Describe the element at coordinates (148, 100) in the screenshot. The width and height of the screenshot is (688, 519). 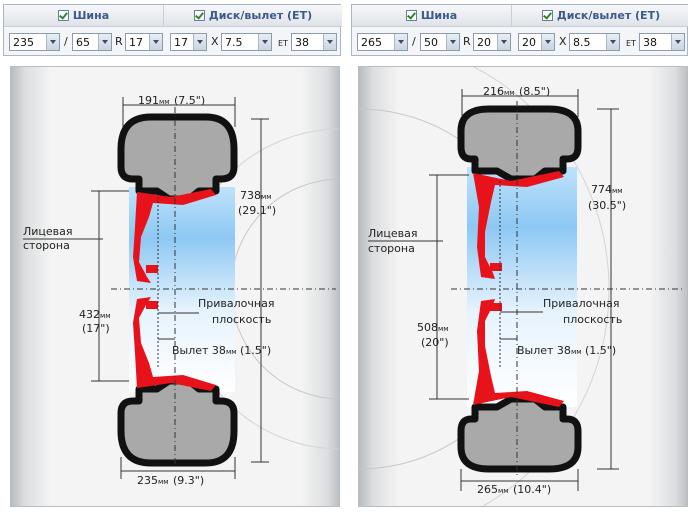
I see `dim-top-mm: 191` at that location.